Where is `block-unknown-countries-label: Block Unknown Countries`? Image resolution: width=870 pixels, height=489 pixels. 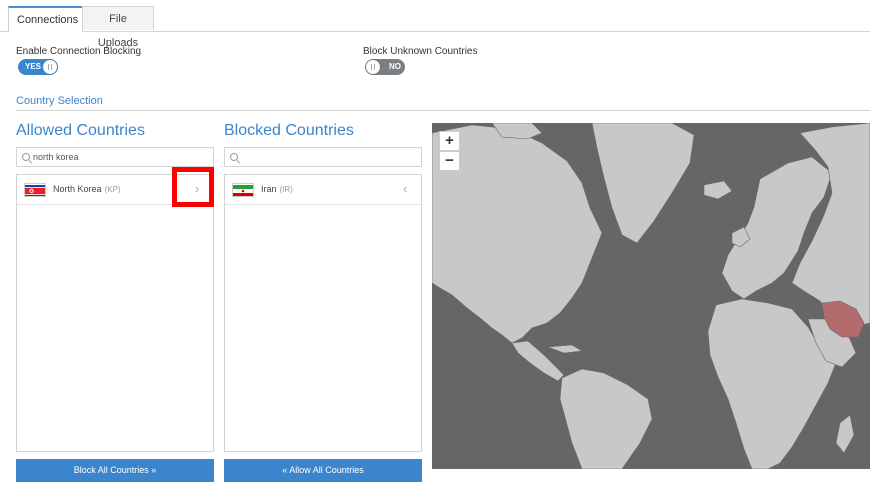
block-unknown-countries-label: Block Unknown Countries is located at coordinates (420, 51).